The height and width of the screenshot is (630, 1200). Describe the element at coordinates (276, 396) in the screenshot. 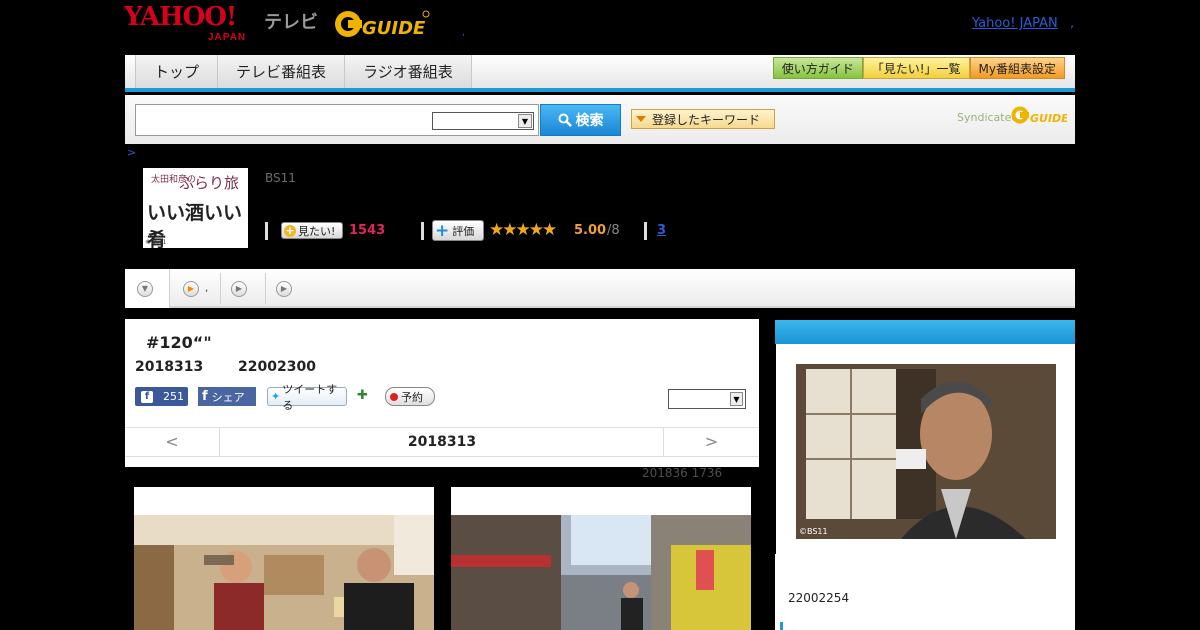

I see `twitter-bird-icon: ✦` at that location.